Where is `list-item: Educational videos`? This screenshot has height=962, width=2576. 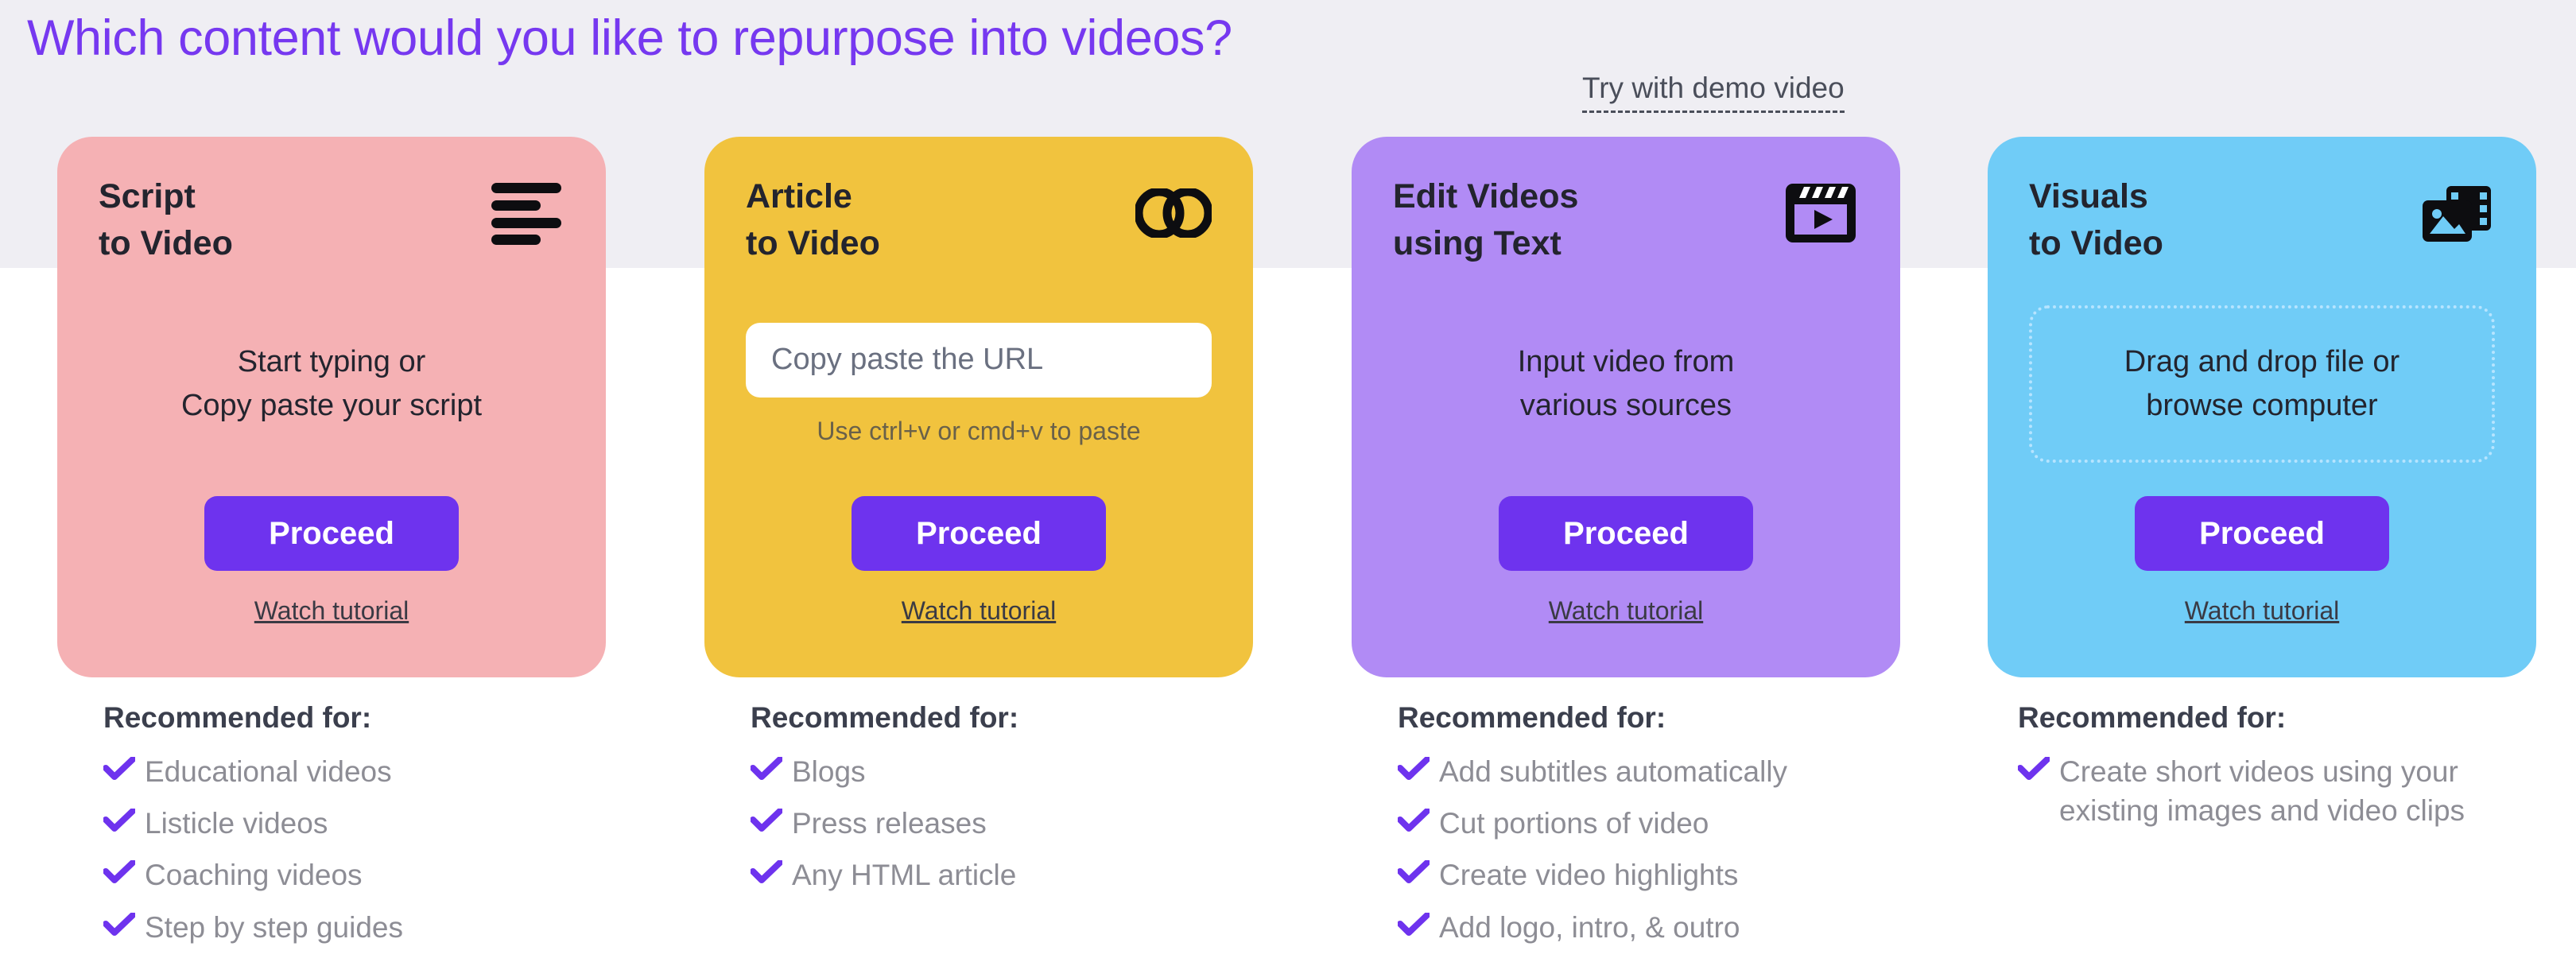
list-item: Educational videos is located at coordinates (357, 771).